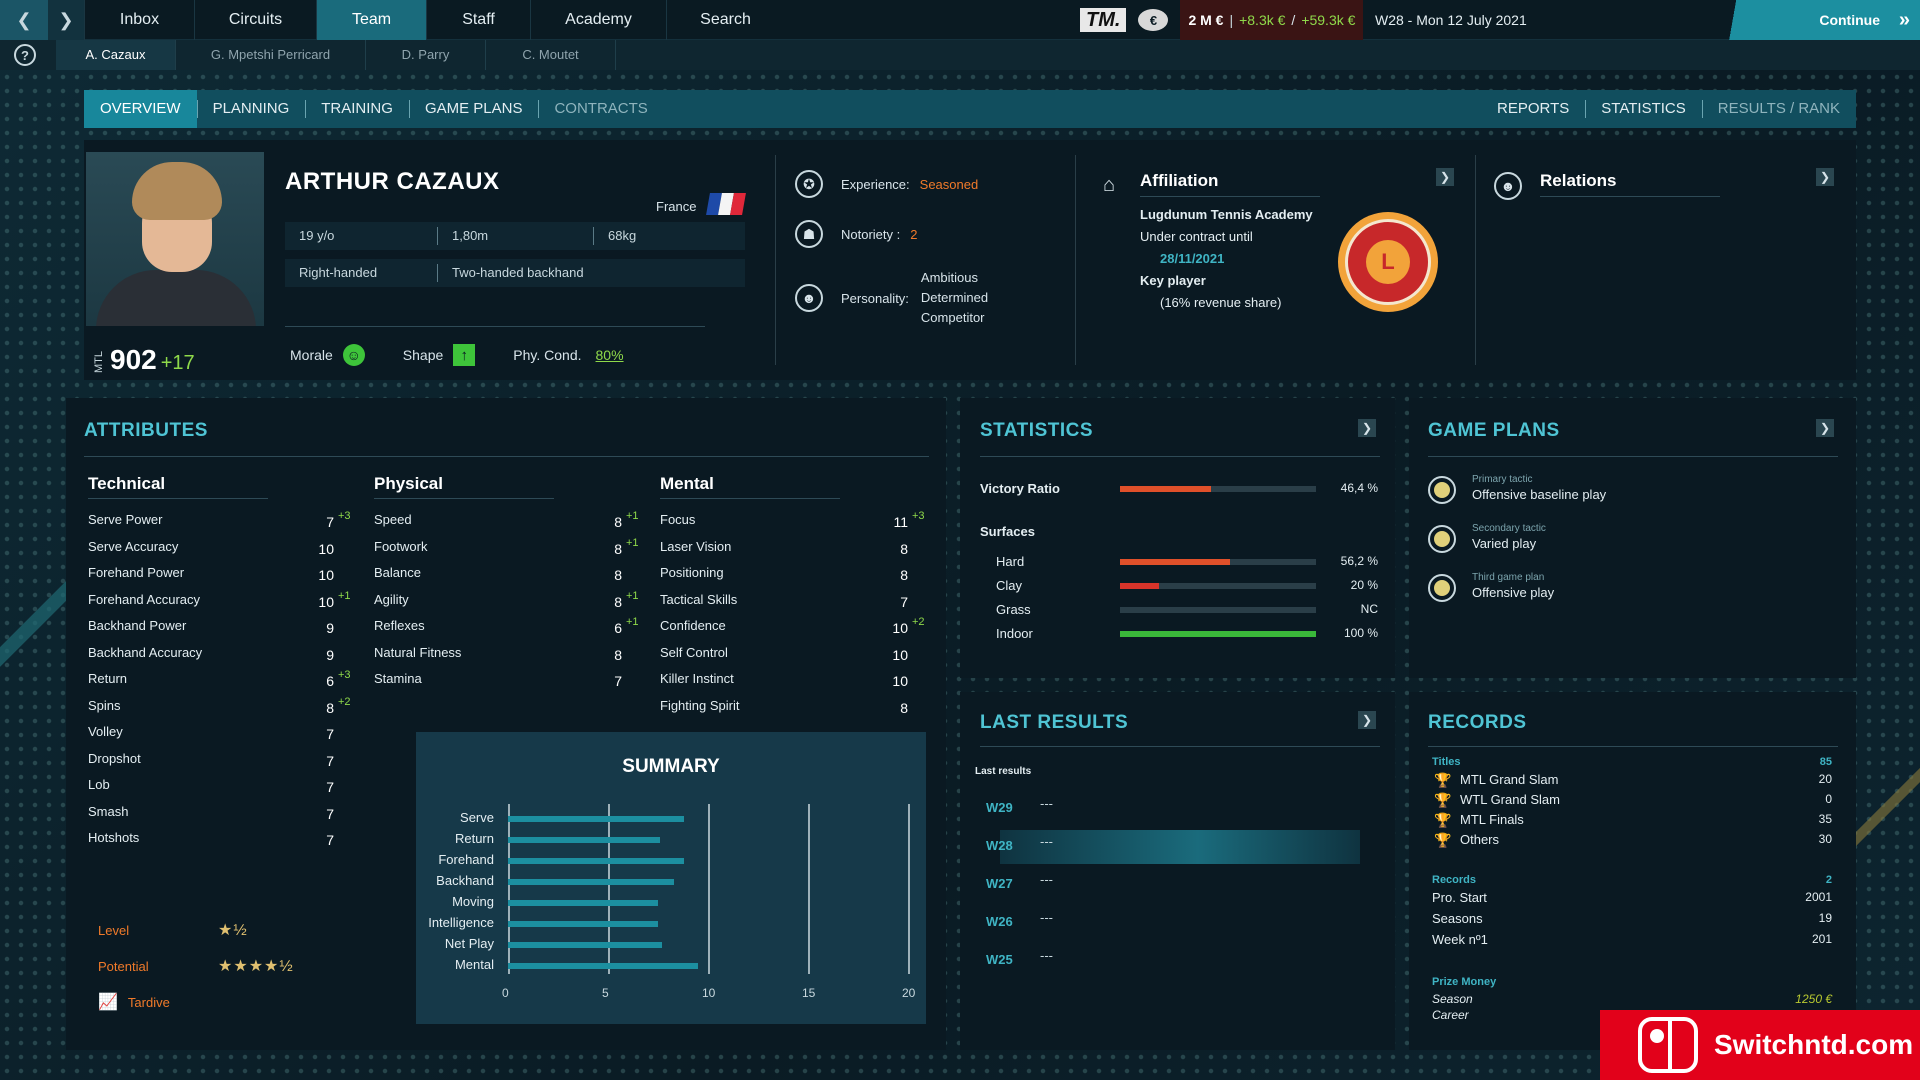 Image resolution: width=1920 pixels, height=1080 pixels. Describe the element at coordinates (1445, 177) in the screenshot. I see `affiliation-arrow-icon: ❯` at that location.